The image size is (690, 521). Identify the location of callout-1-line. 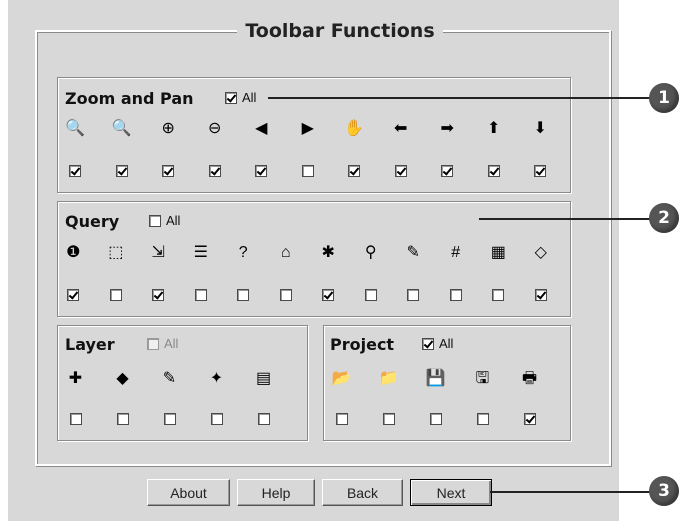
(460, 98).